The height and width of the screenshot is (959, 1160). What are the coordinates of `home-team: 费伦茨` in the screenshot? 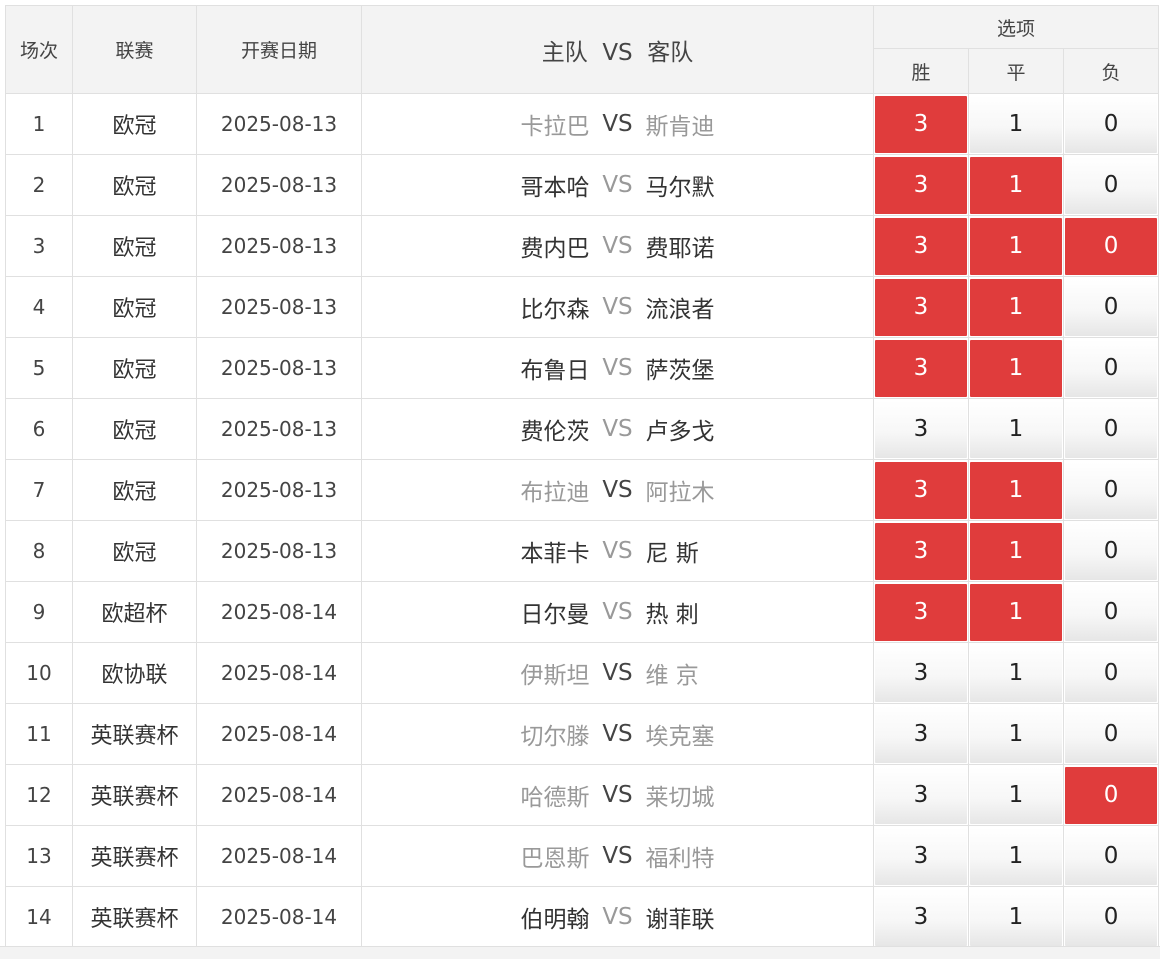 It's located at (555, 432).